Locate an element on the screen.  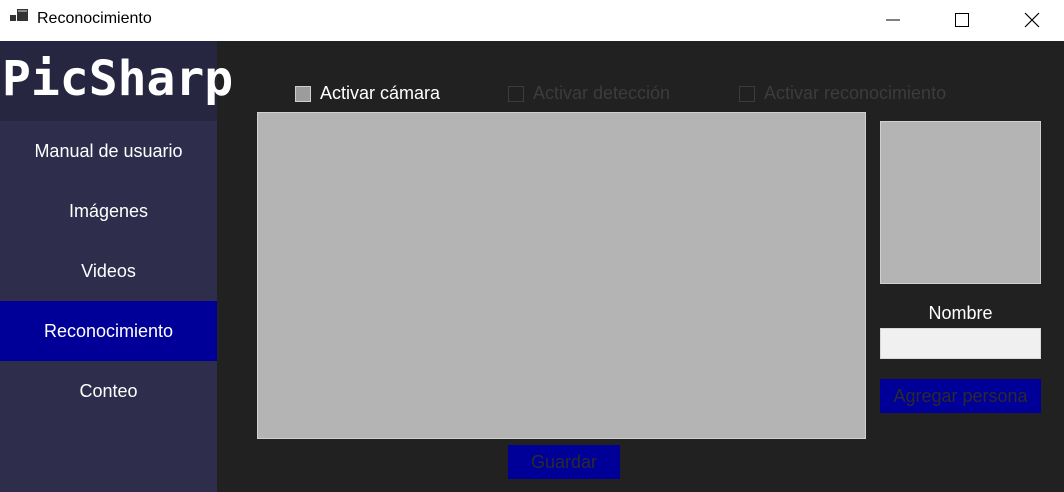
sidebar-item-label: Imágenes is located at coordinates (108, 210).